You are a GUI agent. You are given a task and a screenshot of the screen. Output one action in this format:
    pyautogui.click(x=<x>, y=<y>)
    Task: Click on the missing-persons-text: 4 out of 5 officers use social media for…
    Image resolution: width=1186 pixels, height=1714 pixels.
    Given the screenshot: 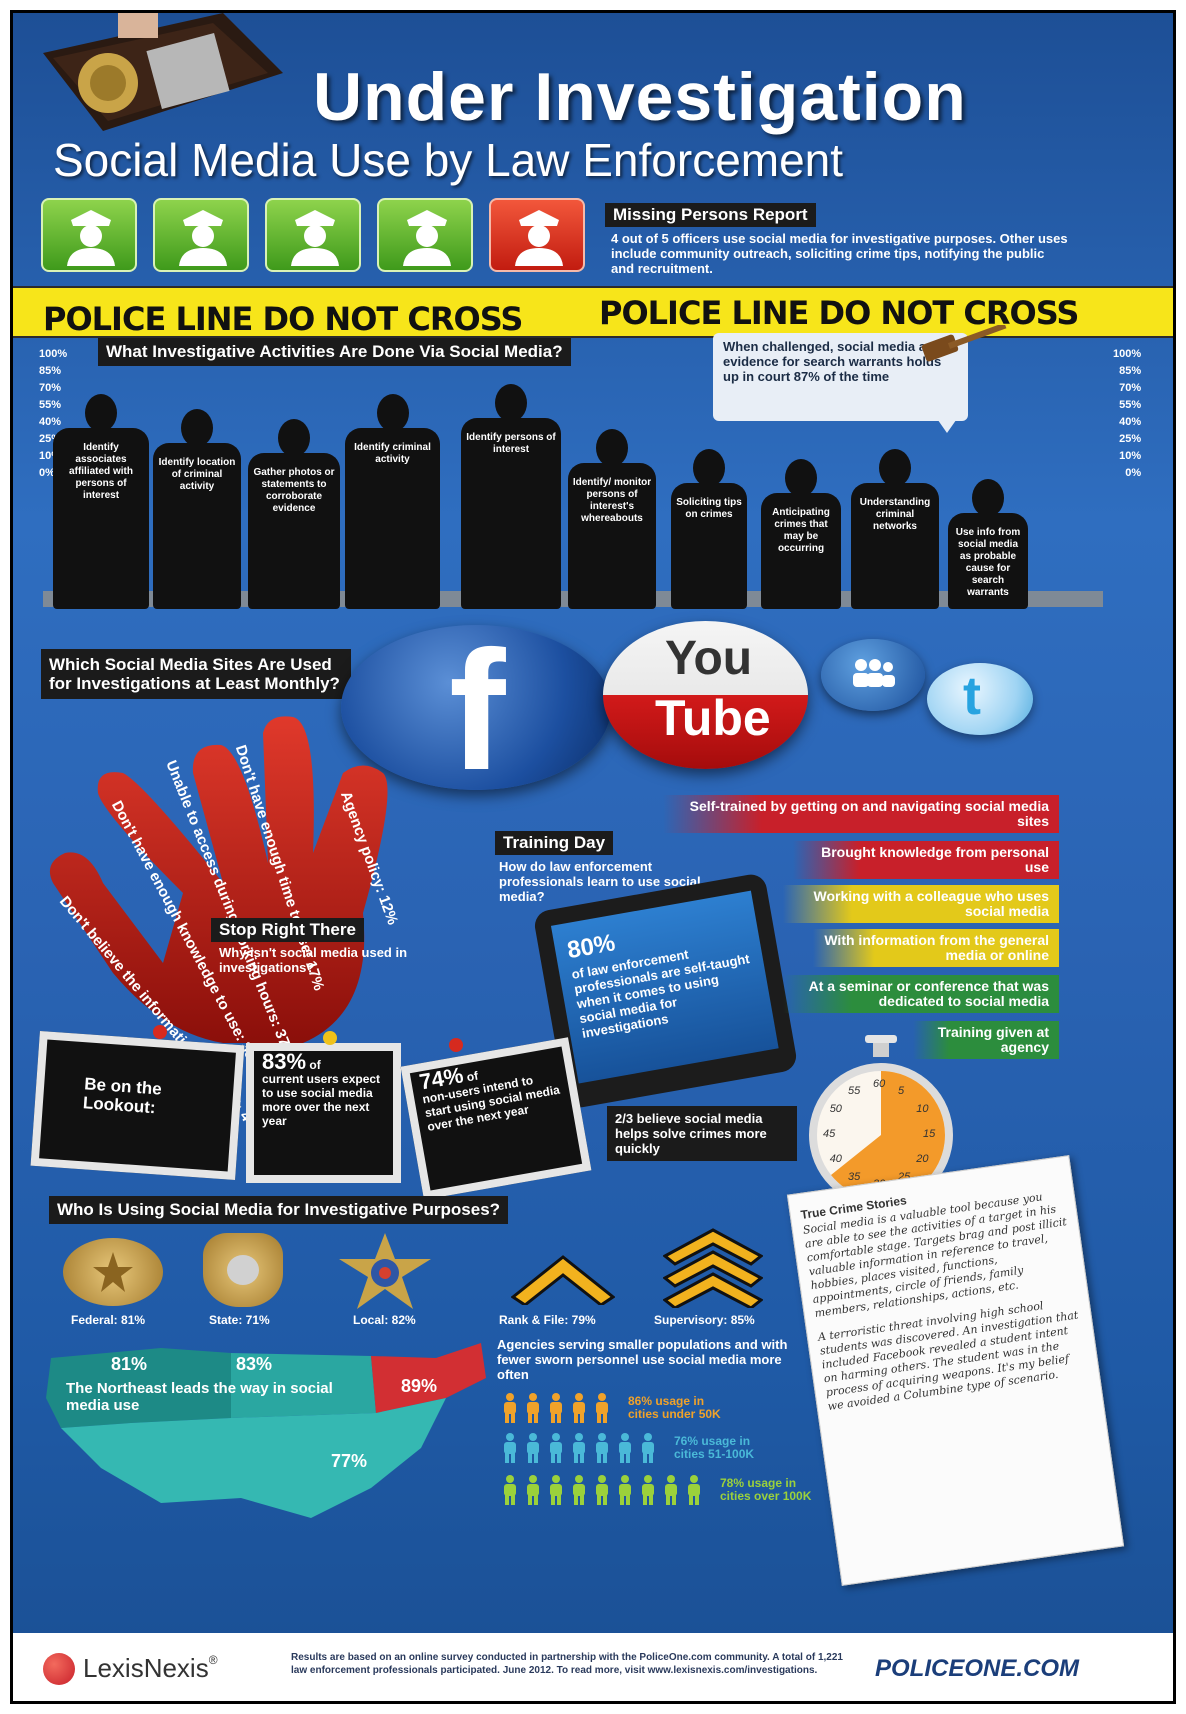 What is the action you would take?
    pyautogui.click(x=839, y=253)
    